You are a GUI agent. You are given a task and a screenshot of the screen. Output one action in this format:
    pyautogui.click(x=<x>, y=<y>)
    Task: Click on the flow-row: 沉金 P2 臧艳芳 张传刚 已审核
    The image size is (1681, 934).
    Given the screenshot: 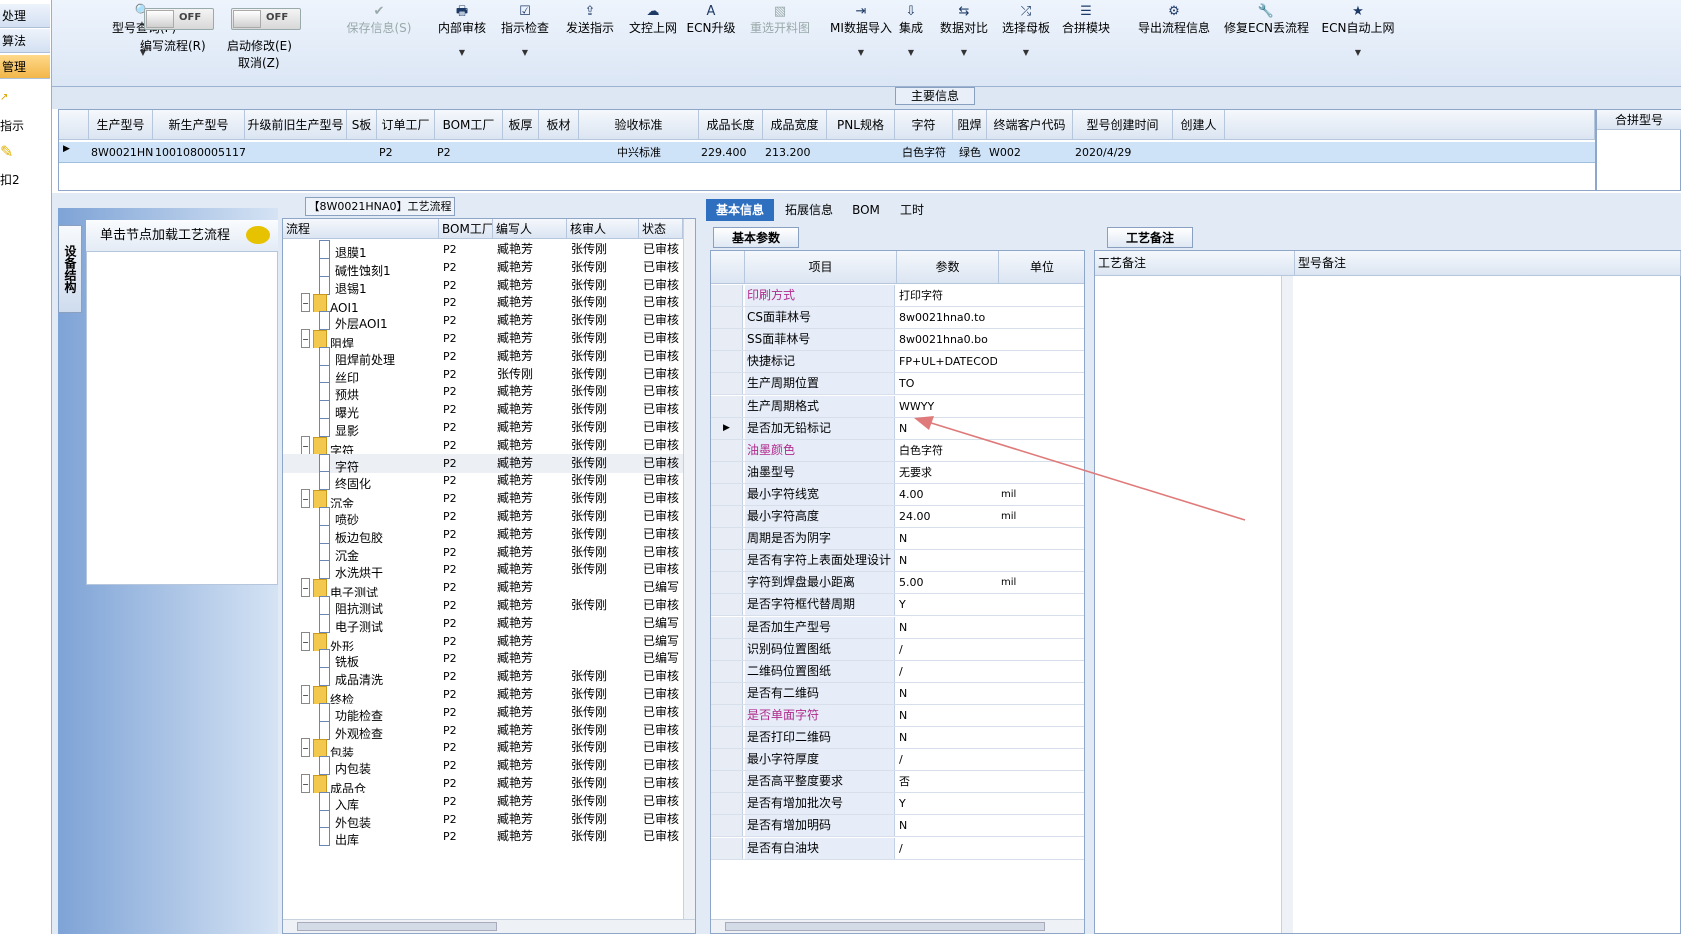 What is the action you would take?
    pyautogui.click(x=483, y=552)
    